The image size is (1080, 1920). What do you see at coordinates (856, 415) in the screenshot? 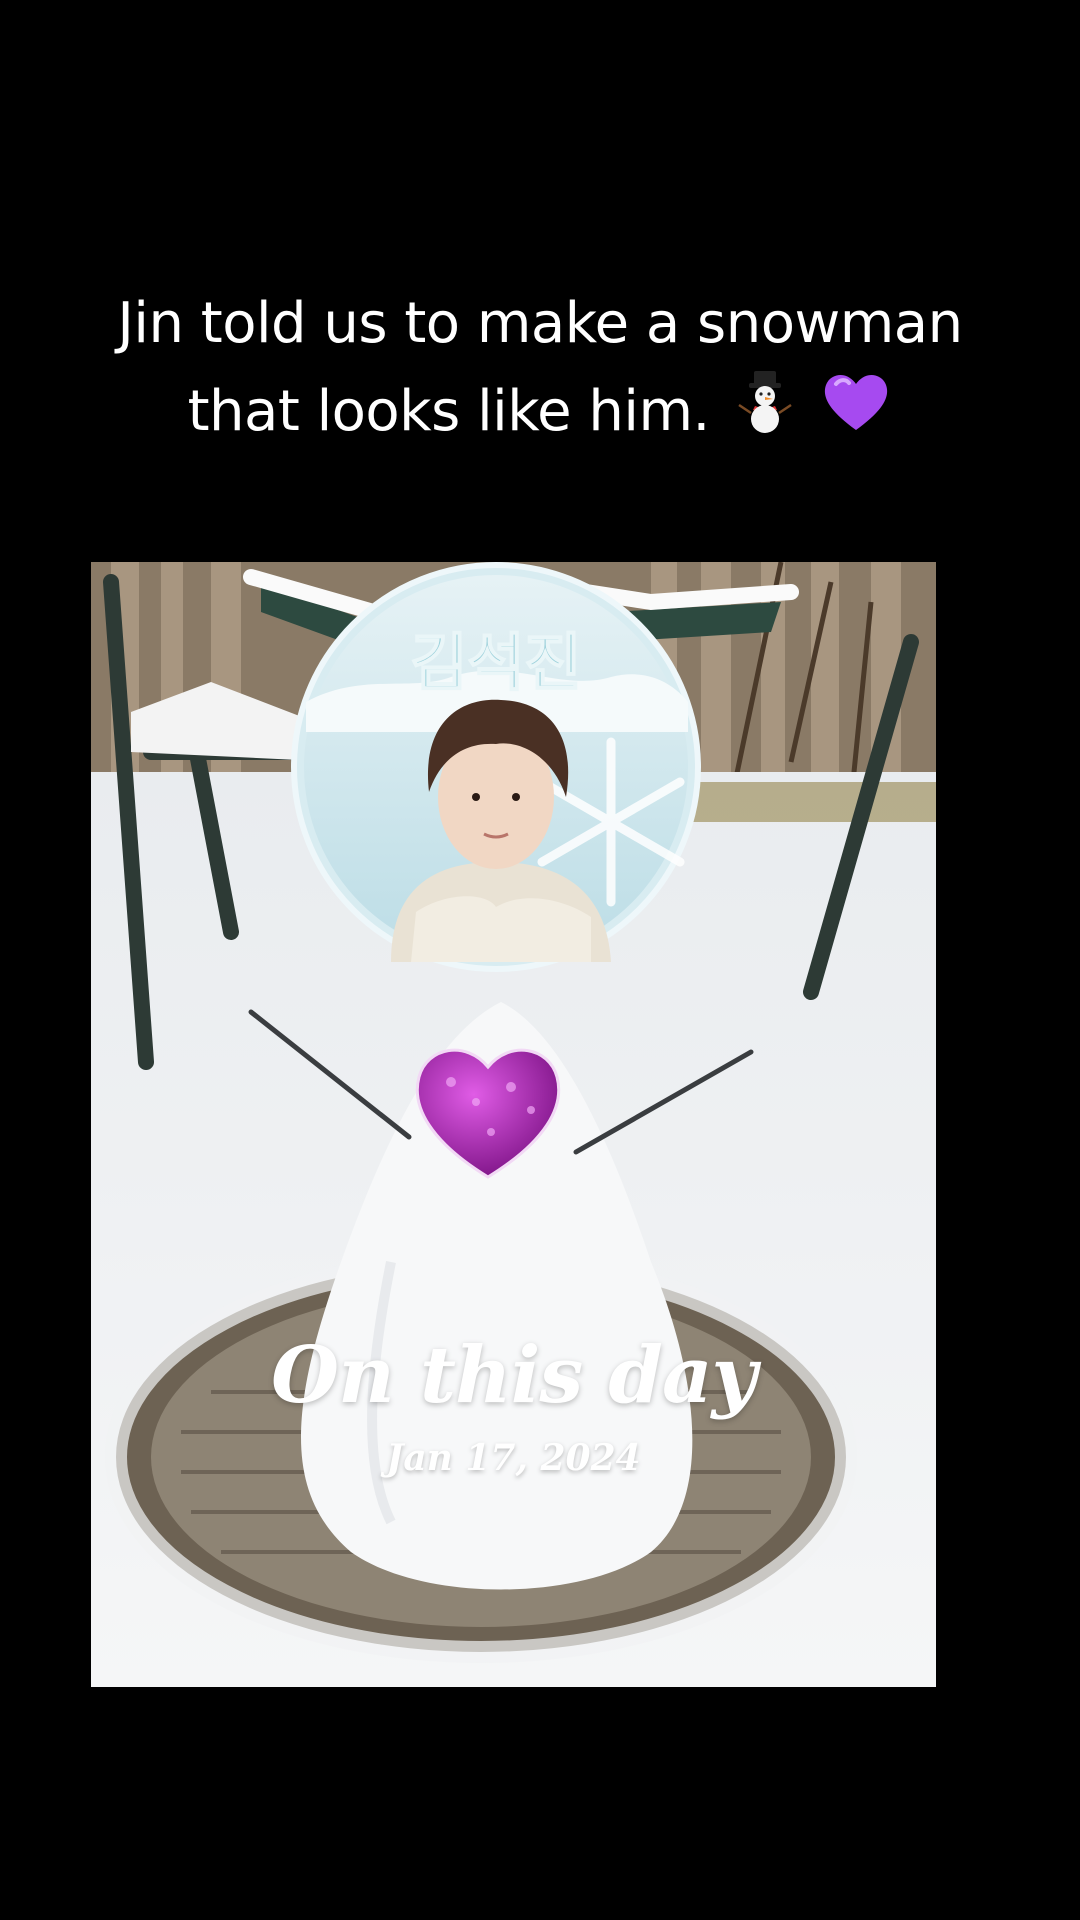
I see `purple-heart-icon` at bounding box center [856, 415].